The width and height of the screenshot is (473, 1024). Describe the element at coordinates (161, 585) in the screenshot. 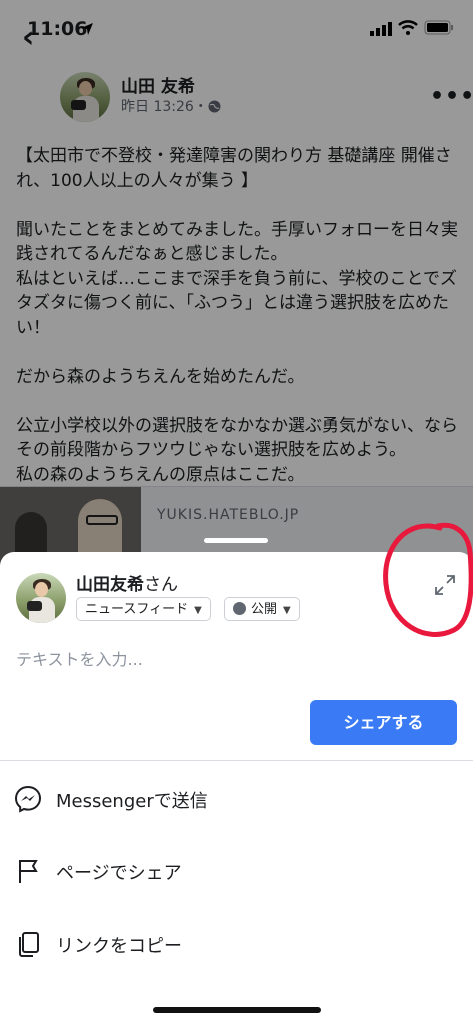

I see `sharer-name-suffix: さん` at that location.